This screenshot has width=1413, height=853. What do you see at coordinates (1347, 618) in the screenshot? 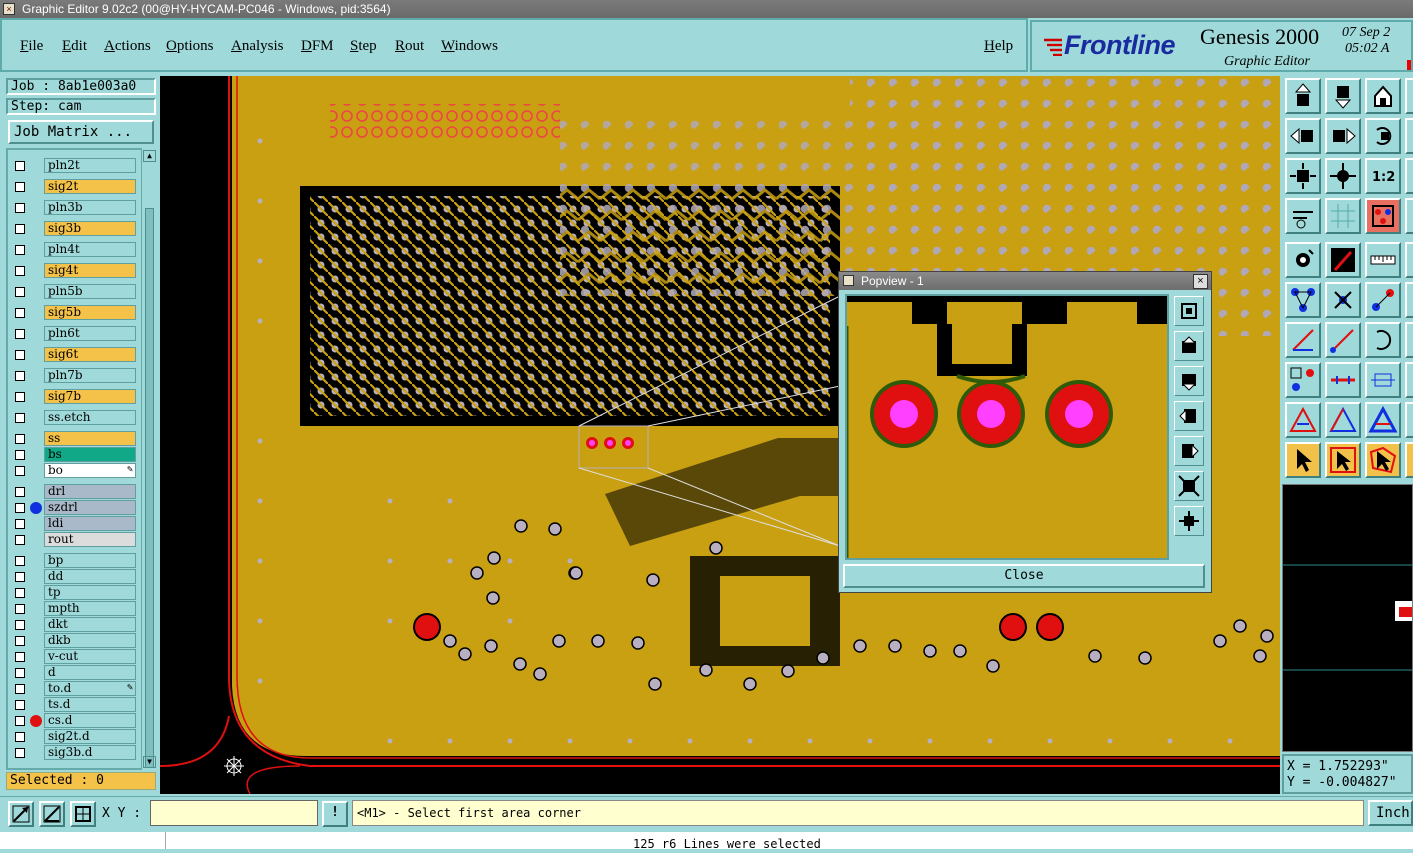
I see `overview-minimap` at bounding box center [1347, 618].